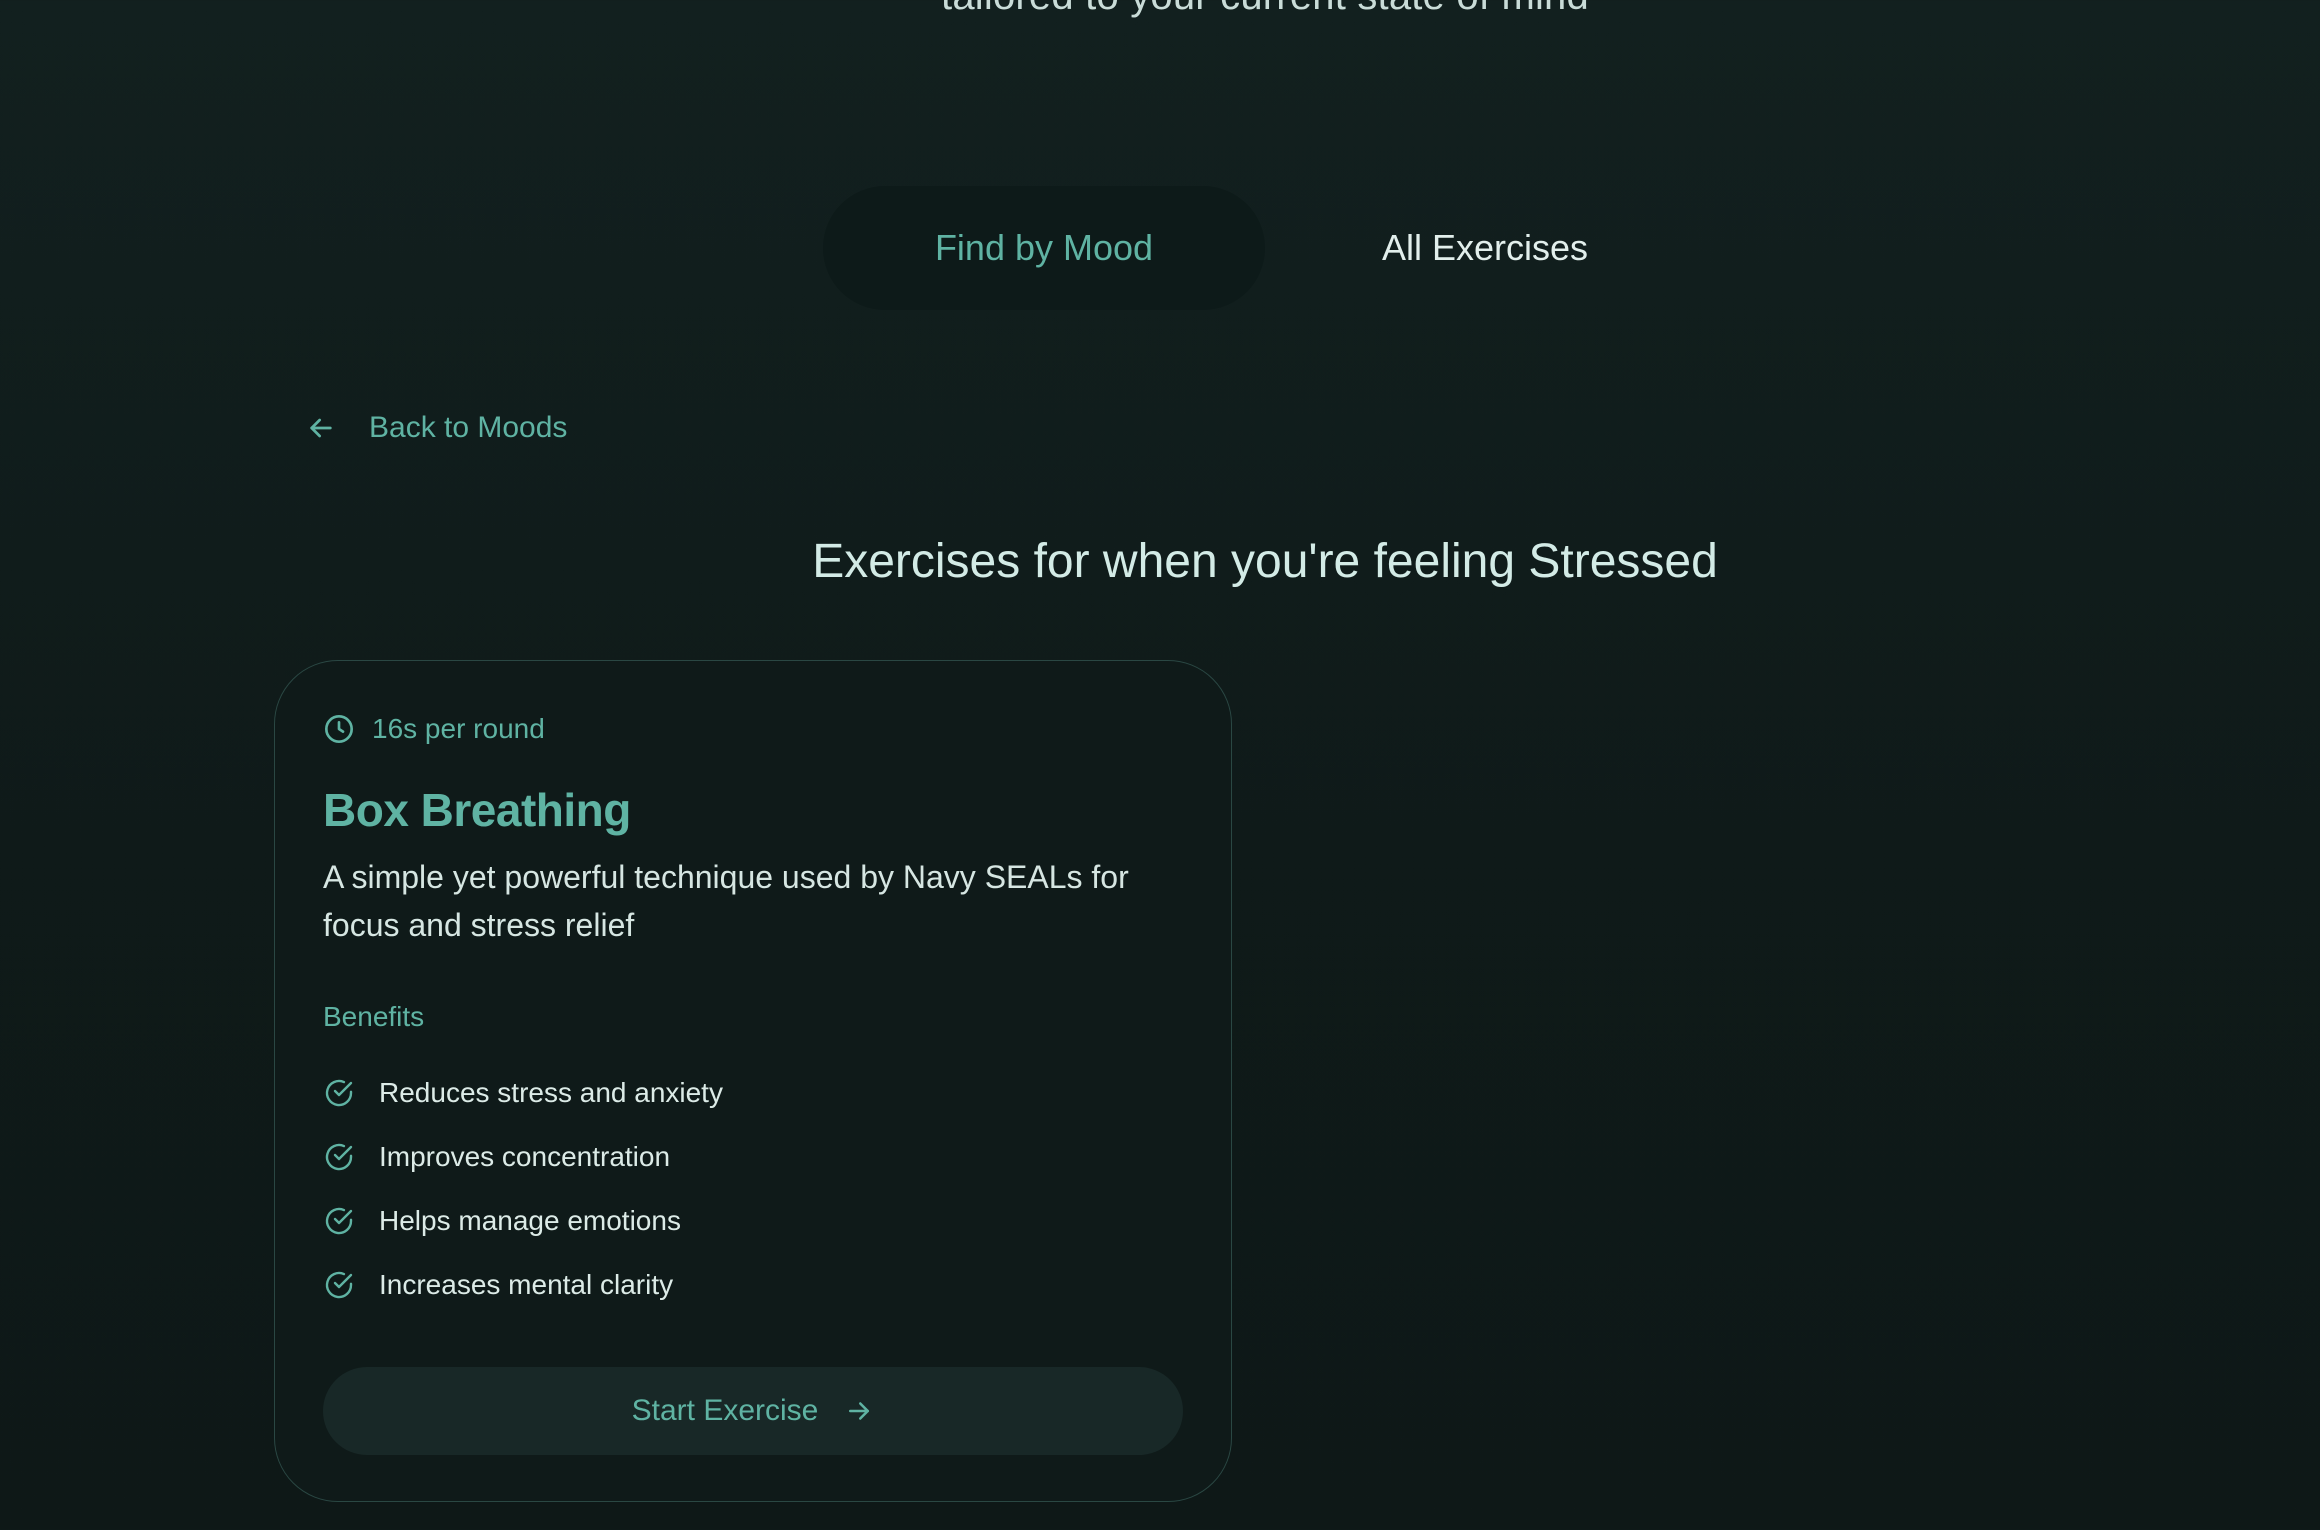  What do you see at coordinates (859, 1411) in the screenshot?
I see `arrow-right-icon` at bounding box center [859, 1411].